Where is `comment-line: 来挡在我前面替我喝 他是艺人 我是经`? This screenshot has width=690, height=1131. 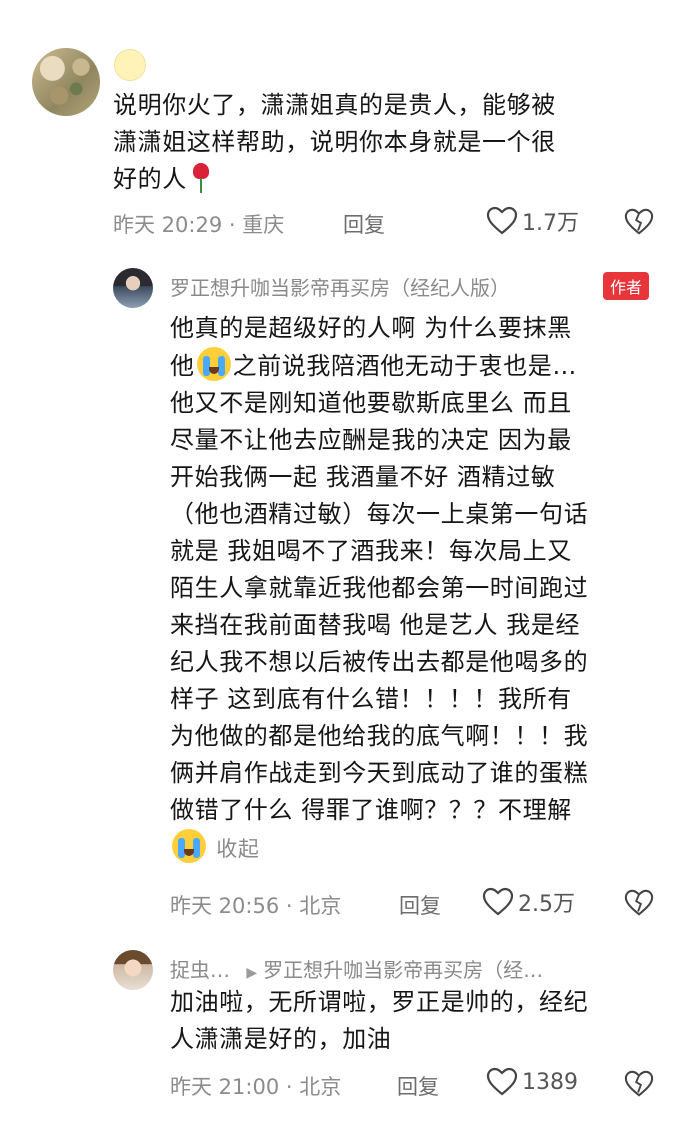
comment-line: 来挡在我前面替我喝 他是艺人 我是经 is located at coordinates (375, 625).